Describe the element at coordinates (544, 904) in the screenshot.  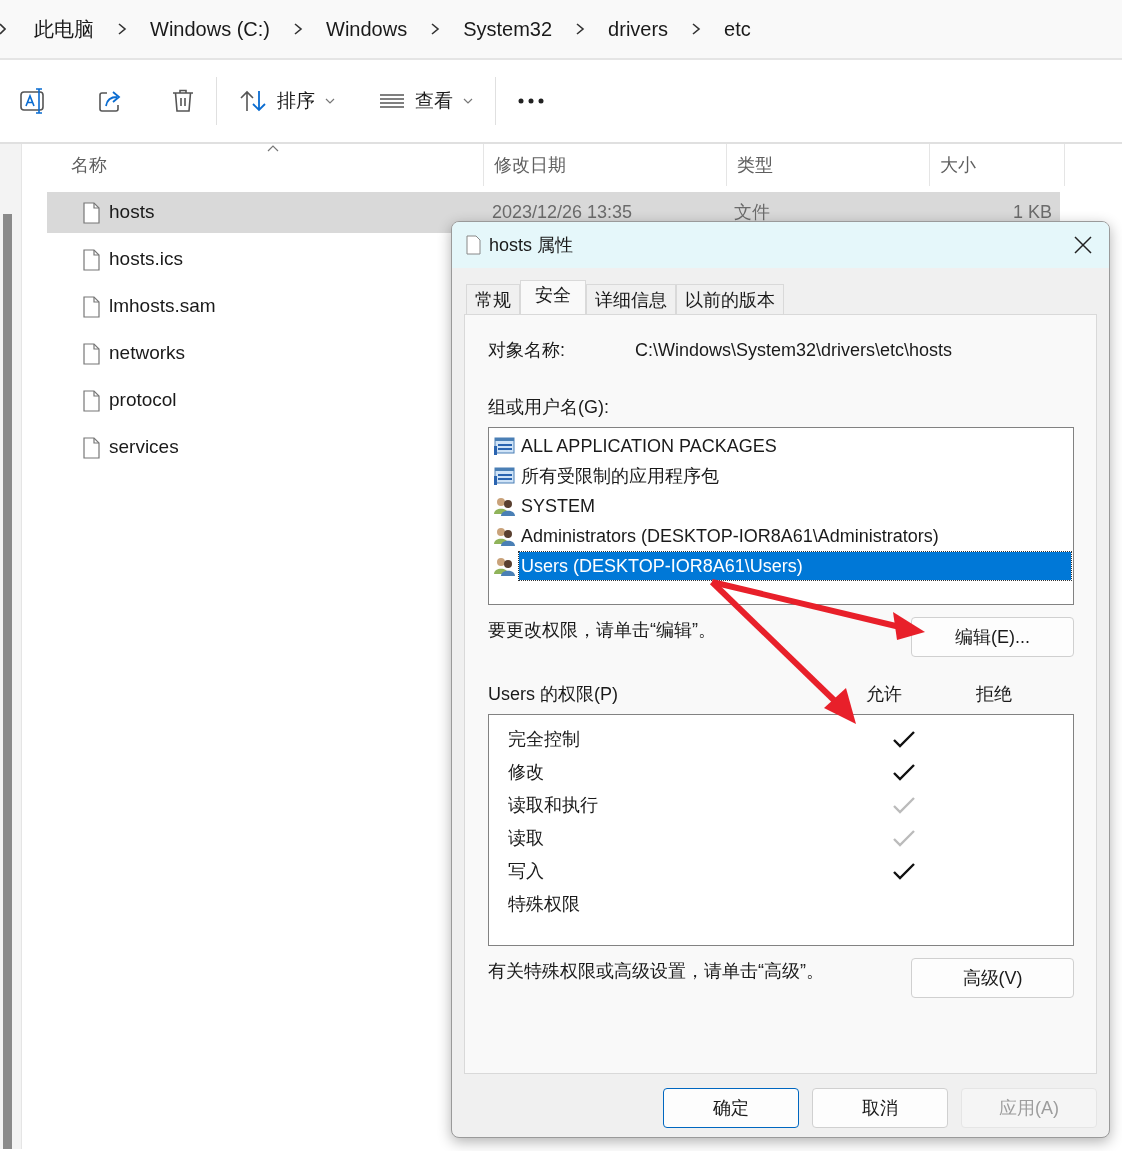
I see `permission-name: 特殊权限` at that location.